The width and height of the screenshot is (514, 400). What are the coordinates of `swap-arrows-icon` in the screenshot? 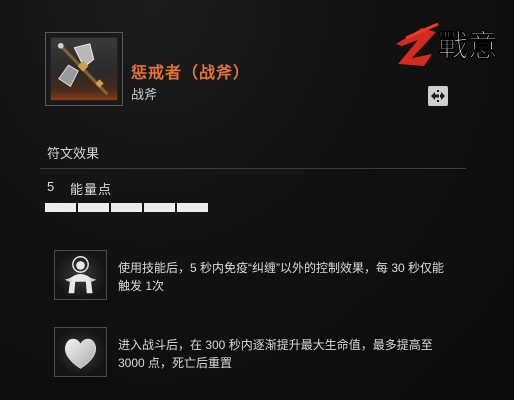 It's located at (438, 96).